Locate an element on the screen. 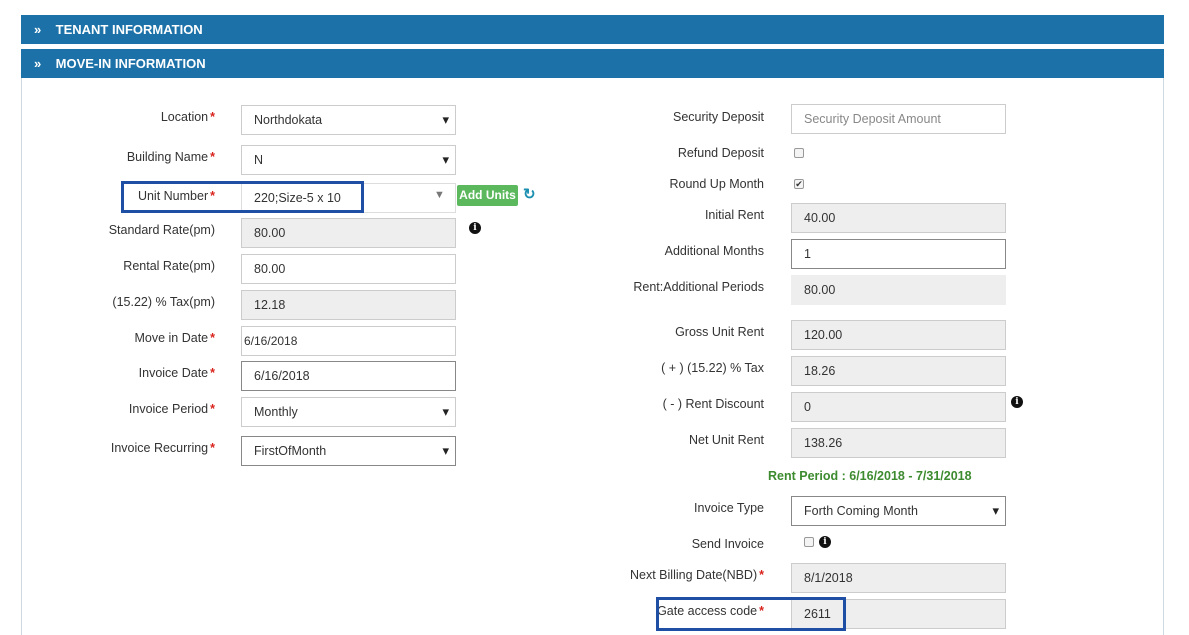 The image size is (1189, 635). info-icon: i is located at coordinates (475, 228).